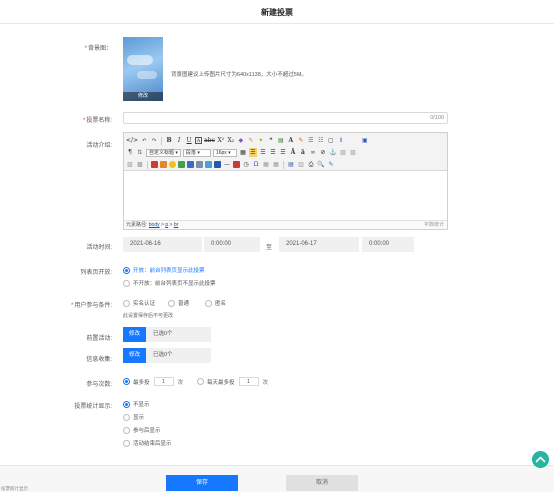  Describe the element at coordinates (232, 381) in the screenshot. I see `vote-count-option-daily: 每天最多投 1 次` at that location.